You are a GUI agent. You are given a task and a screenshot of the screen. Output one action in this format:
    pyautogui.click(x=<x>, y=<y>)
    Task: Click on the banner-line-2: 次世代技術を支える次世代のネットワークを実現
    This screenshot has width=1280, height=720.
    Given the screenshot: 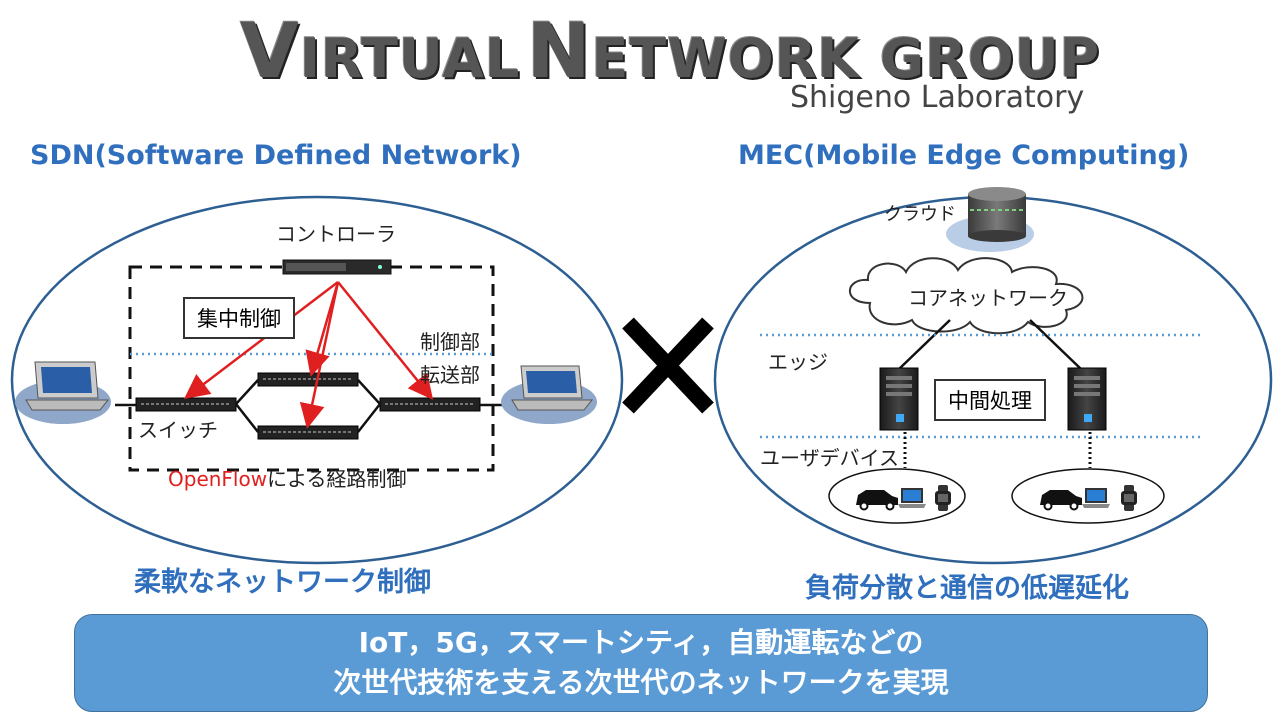 What is the action you would take?
    pyautogui.click(x=641, y=682)
    